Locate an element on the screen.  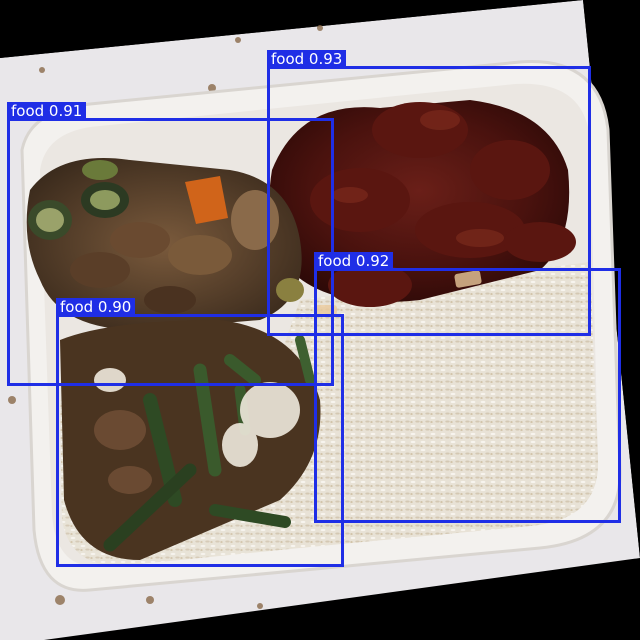
detection-label: food 0.92 is located at coordinates (354, 261).